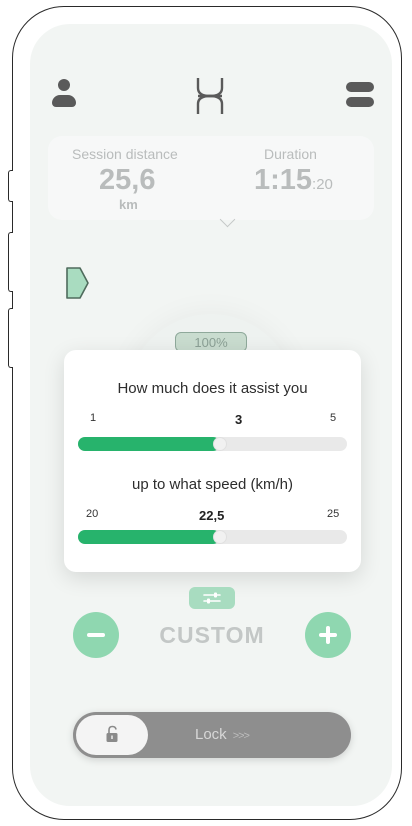  I want to click on minus-icon, so click(96, 635).